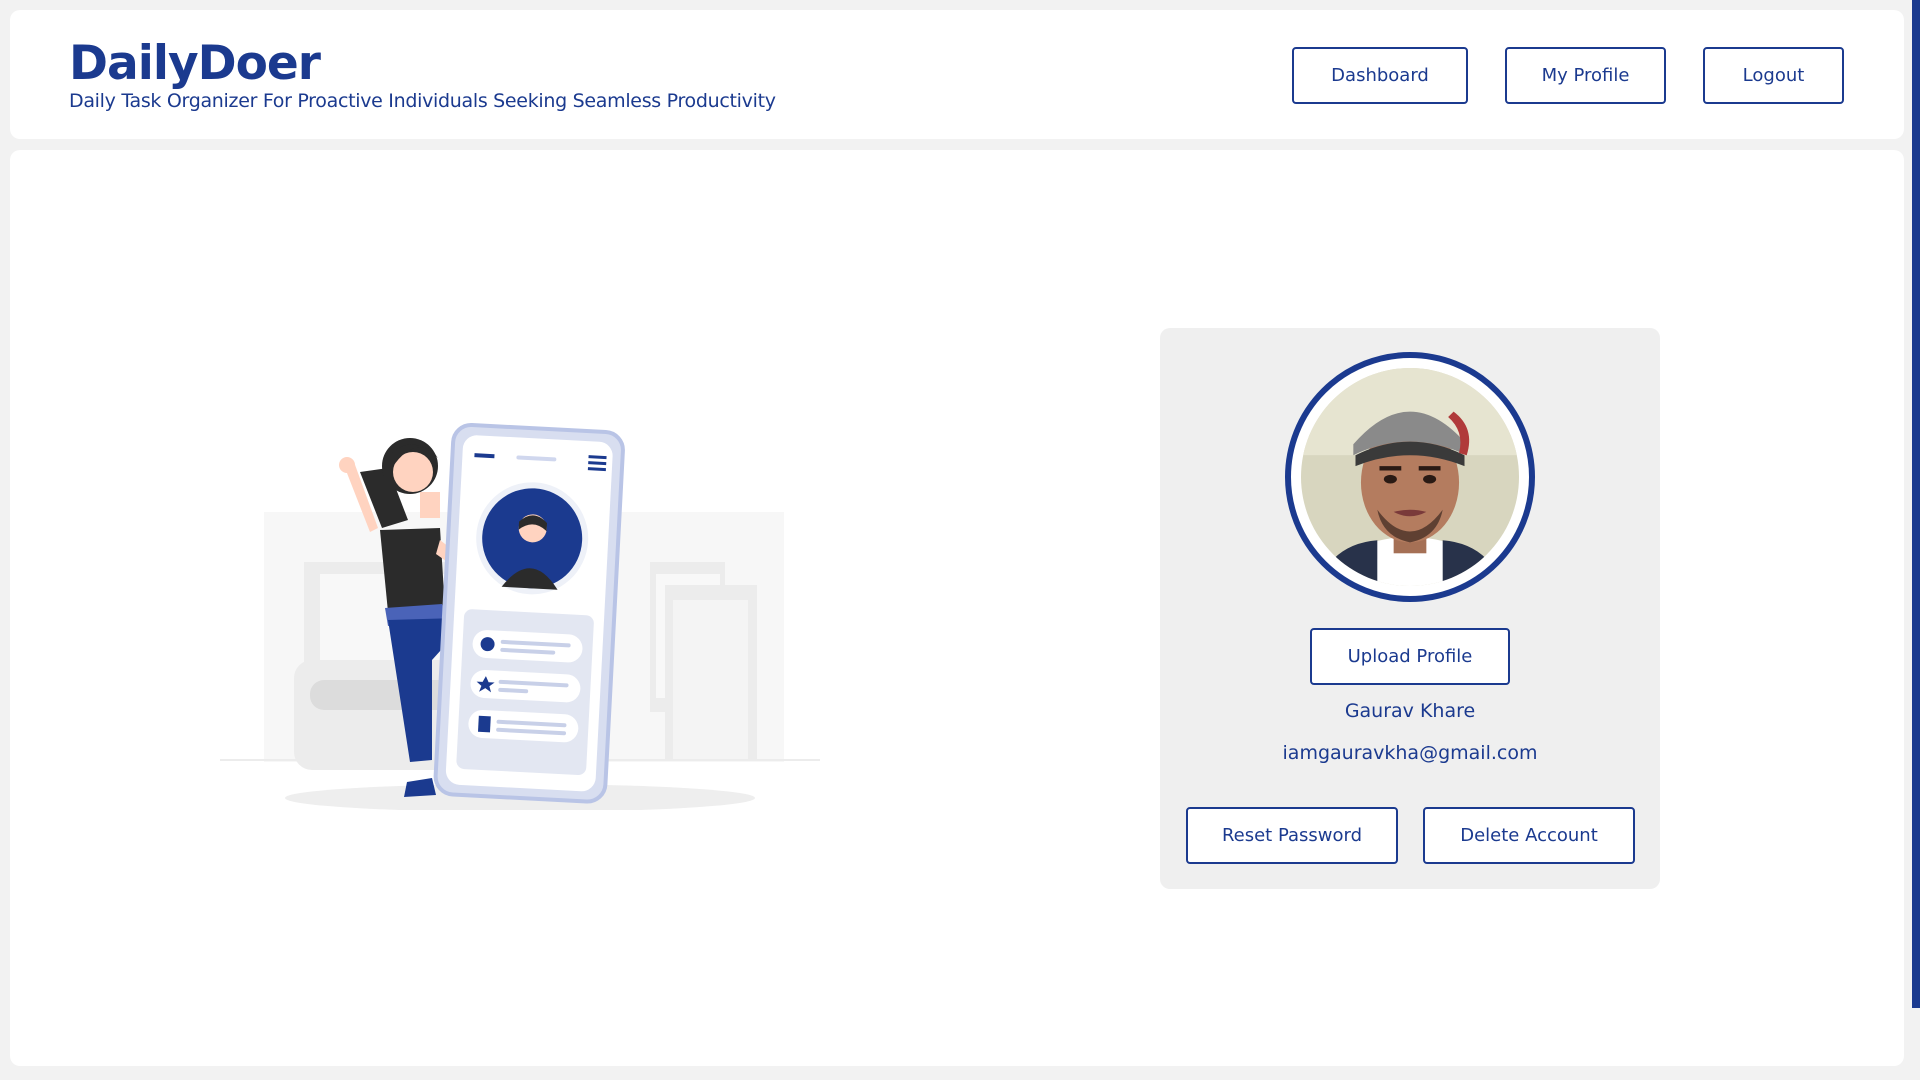 The width and height of the screenshot is (1920, 1080). I want to click on user-email: iamgauravkha@gmail.com, so click(1410, 753).